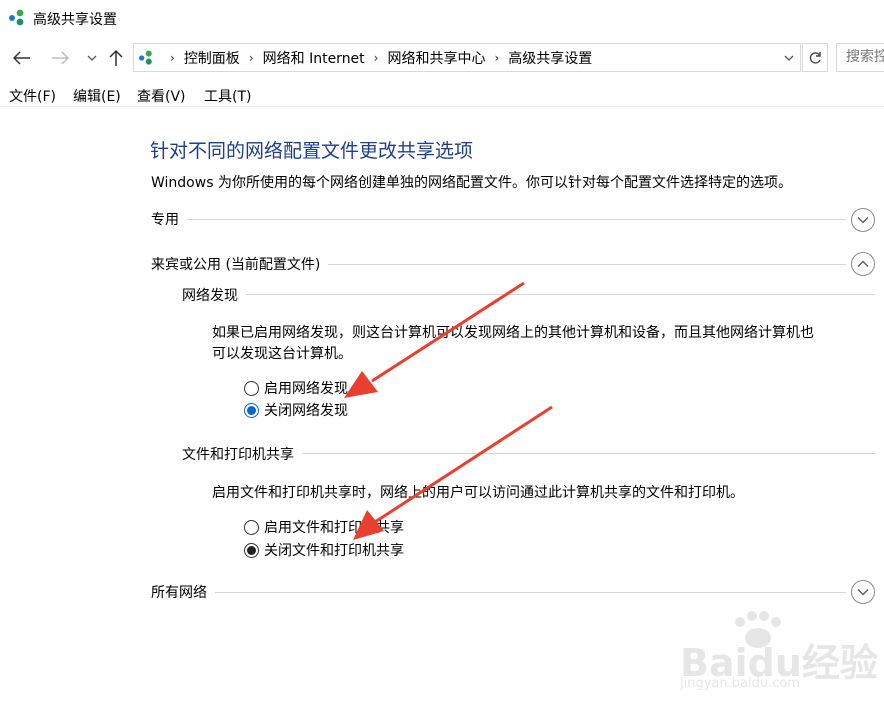  I want to click on radio-disable-file-printer-sharing: 关闭文件和打印机共享, so click(324, 550).